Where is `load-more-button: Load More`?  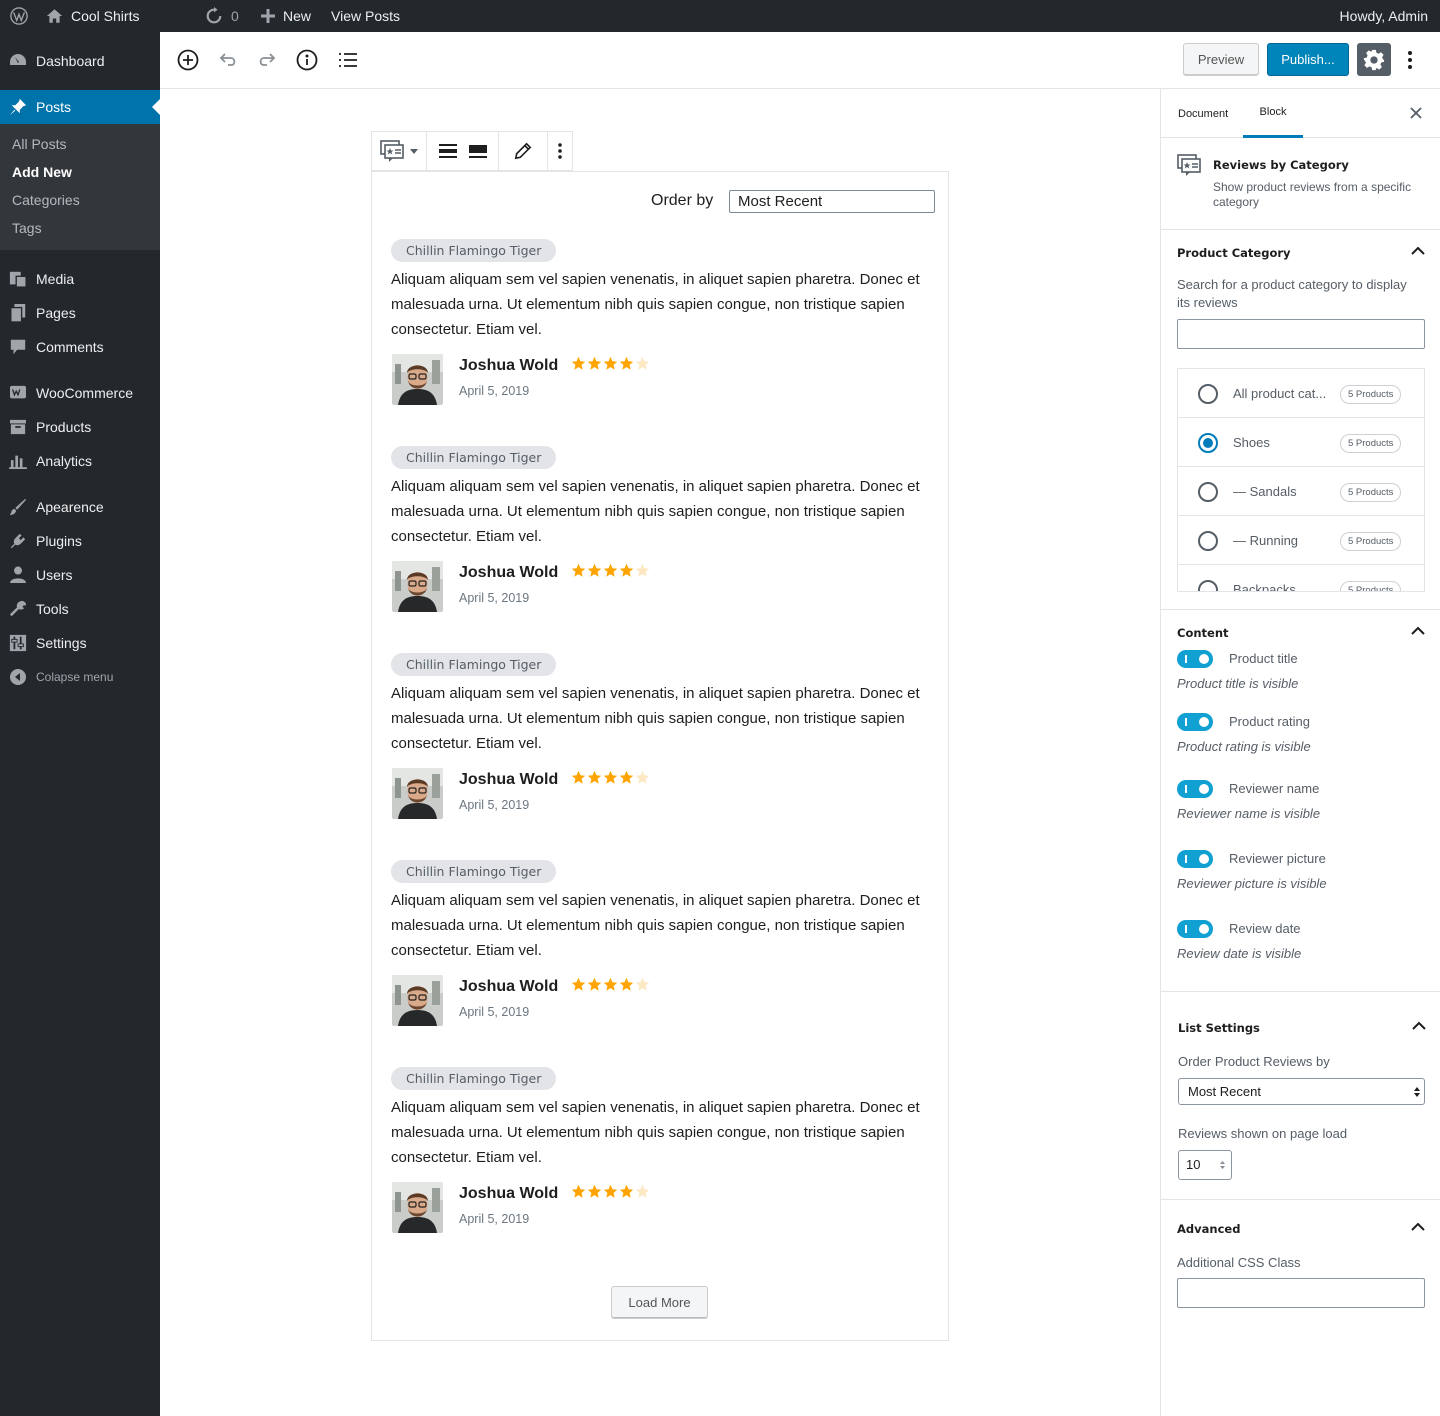 load-more-button: Load More is located at coordinates (659, 1302).